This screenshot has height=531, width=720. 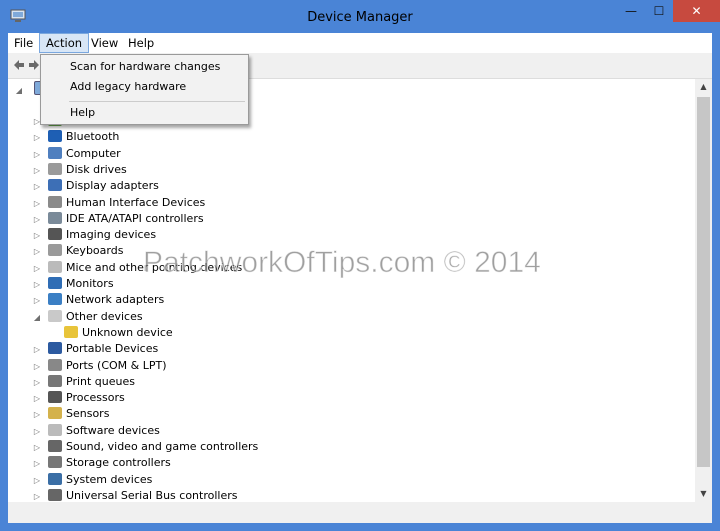 I want to click on tree-item-label: Other devices, so click(x=104, y=316).